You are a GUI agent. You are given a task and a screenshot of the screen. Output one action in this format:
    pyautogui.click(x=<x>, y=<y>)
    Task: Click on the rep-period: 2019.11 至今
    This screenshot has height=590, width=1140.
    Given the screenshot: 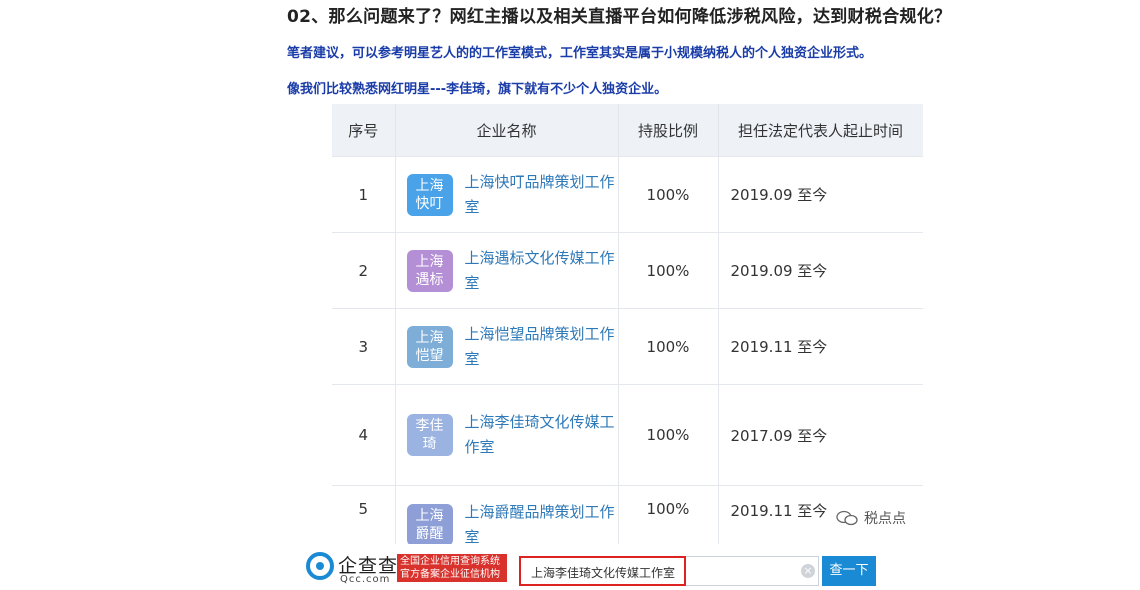 What is the action you would take?
    pyautogui.click(x=820, y=346)
    